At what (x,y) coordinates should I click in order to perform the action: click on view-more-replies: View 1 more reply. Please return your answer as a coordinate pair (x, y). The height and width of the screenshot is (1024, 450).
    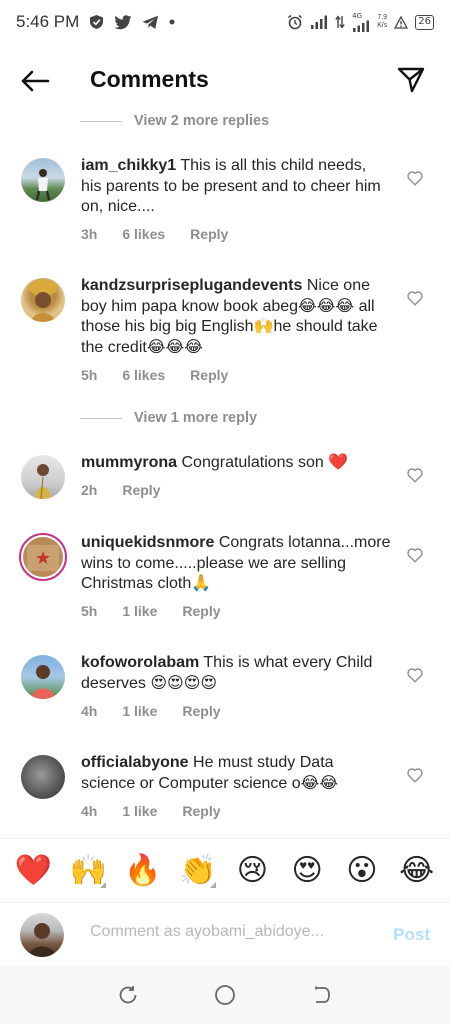
    Looking at the image, I should click on (168, 418).